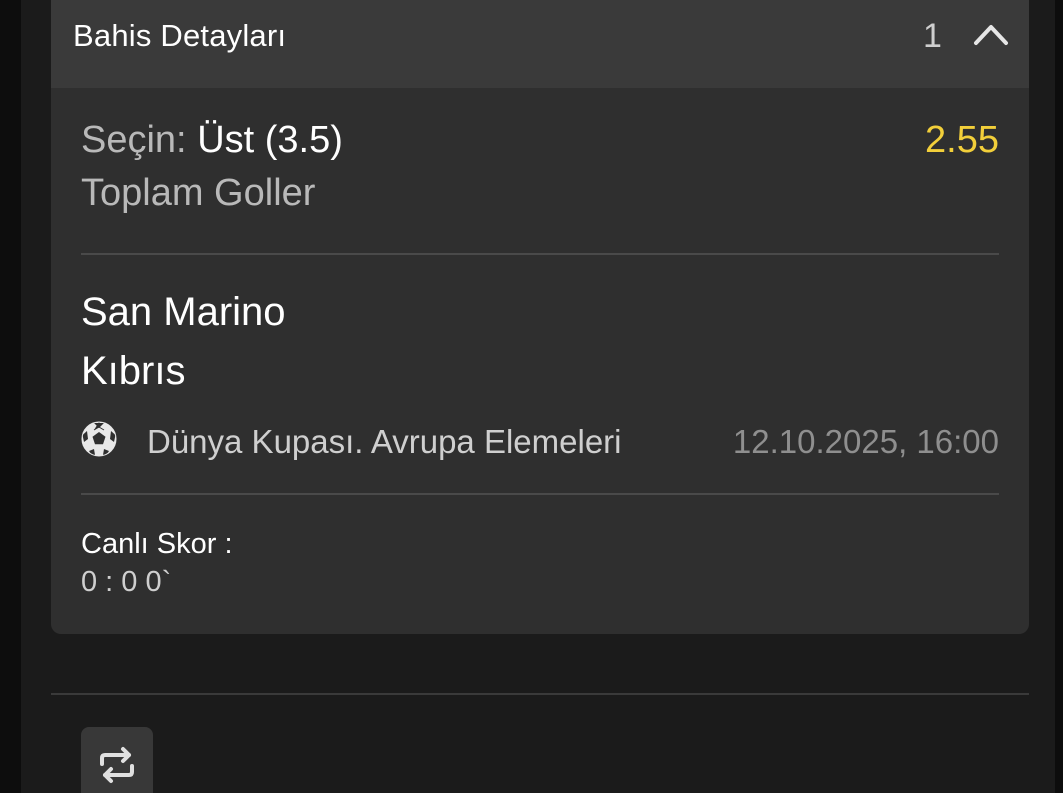 The image size is (1063, 793). Describe the element at coordinates (183, 312) in the screenshot. I see `home-team: San Marino` at that location.